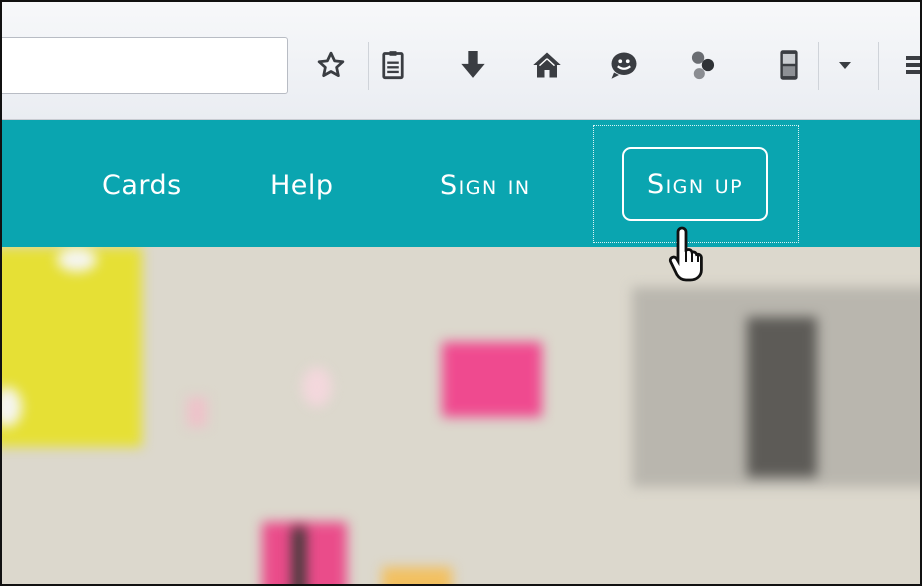 The width and height of the screenshot is (922, 586). Describe the element at coordinates (302, 185) in the screenshot. I see `nav-help-link: Help` at that location.